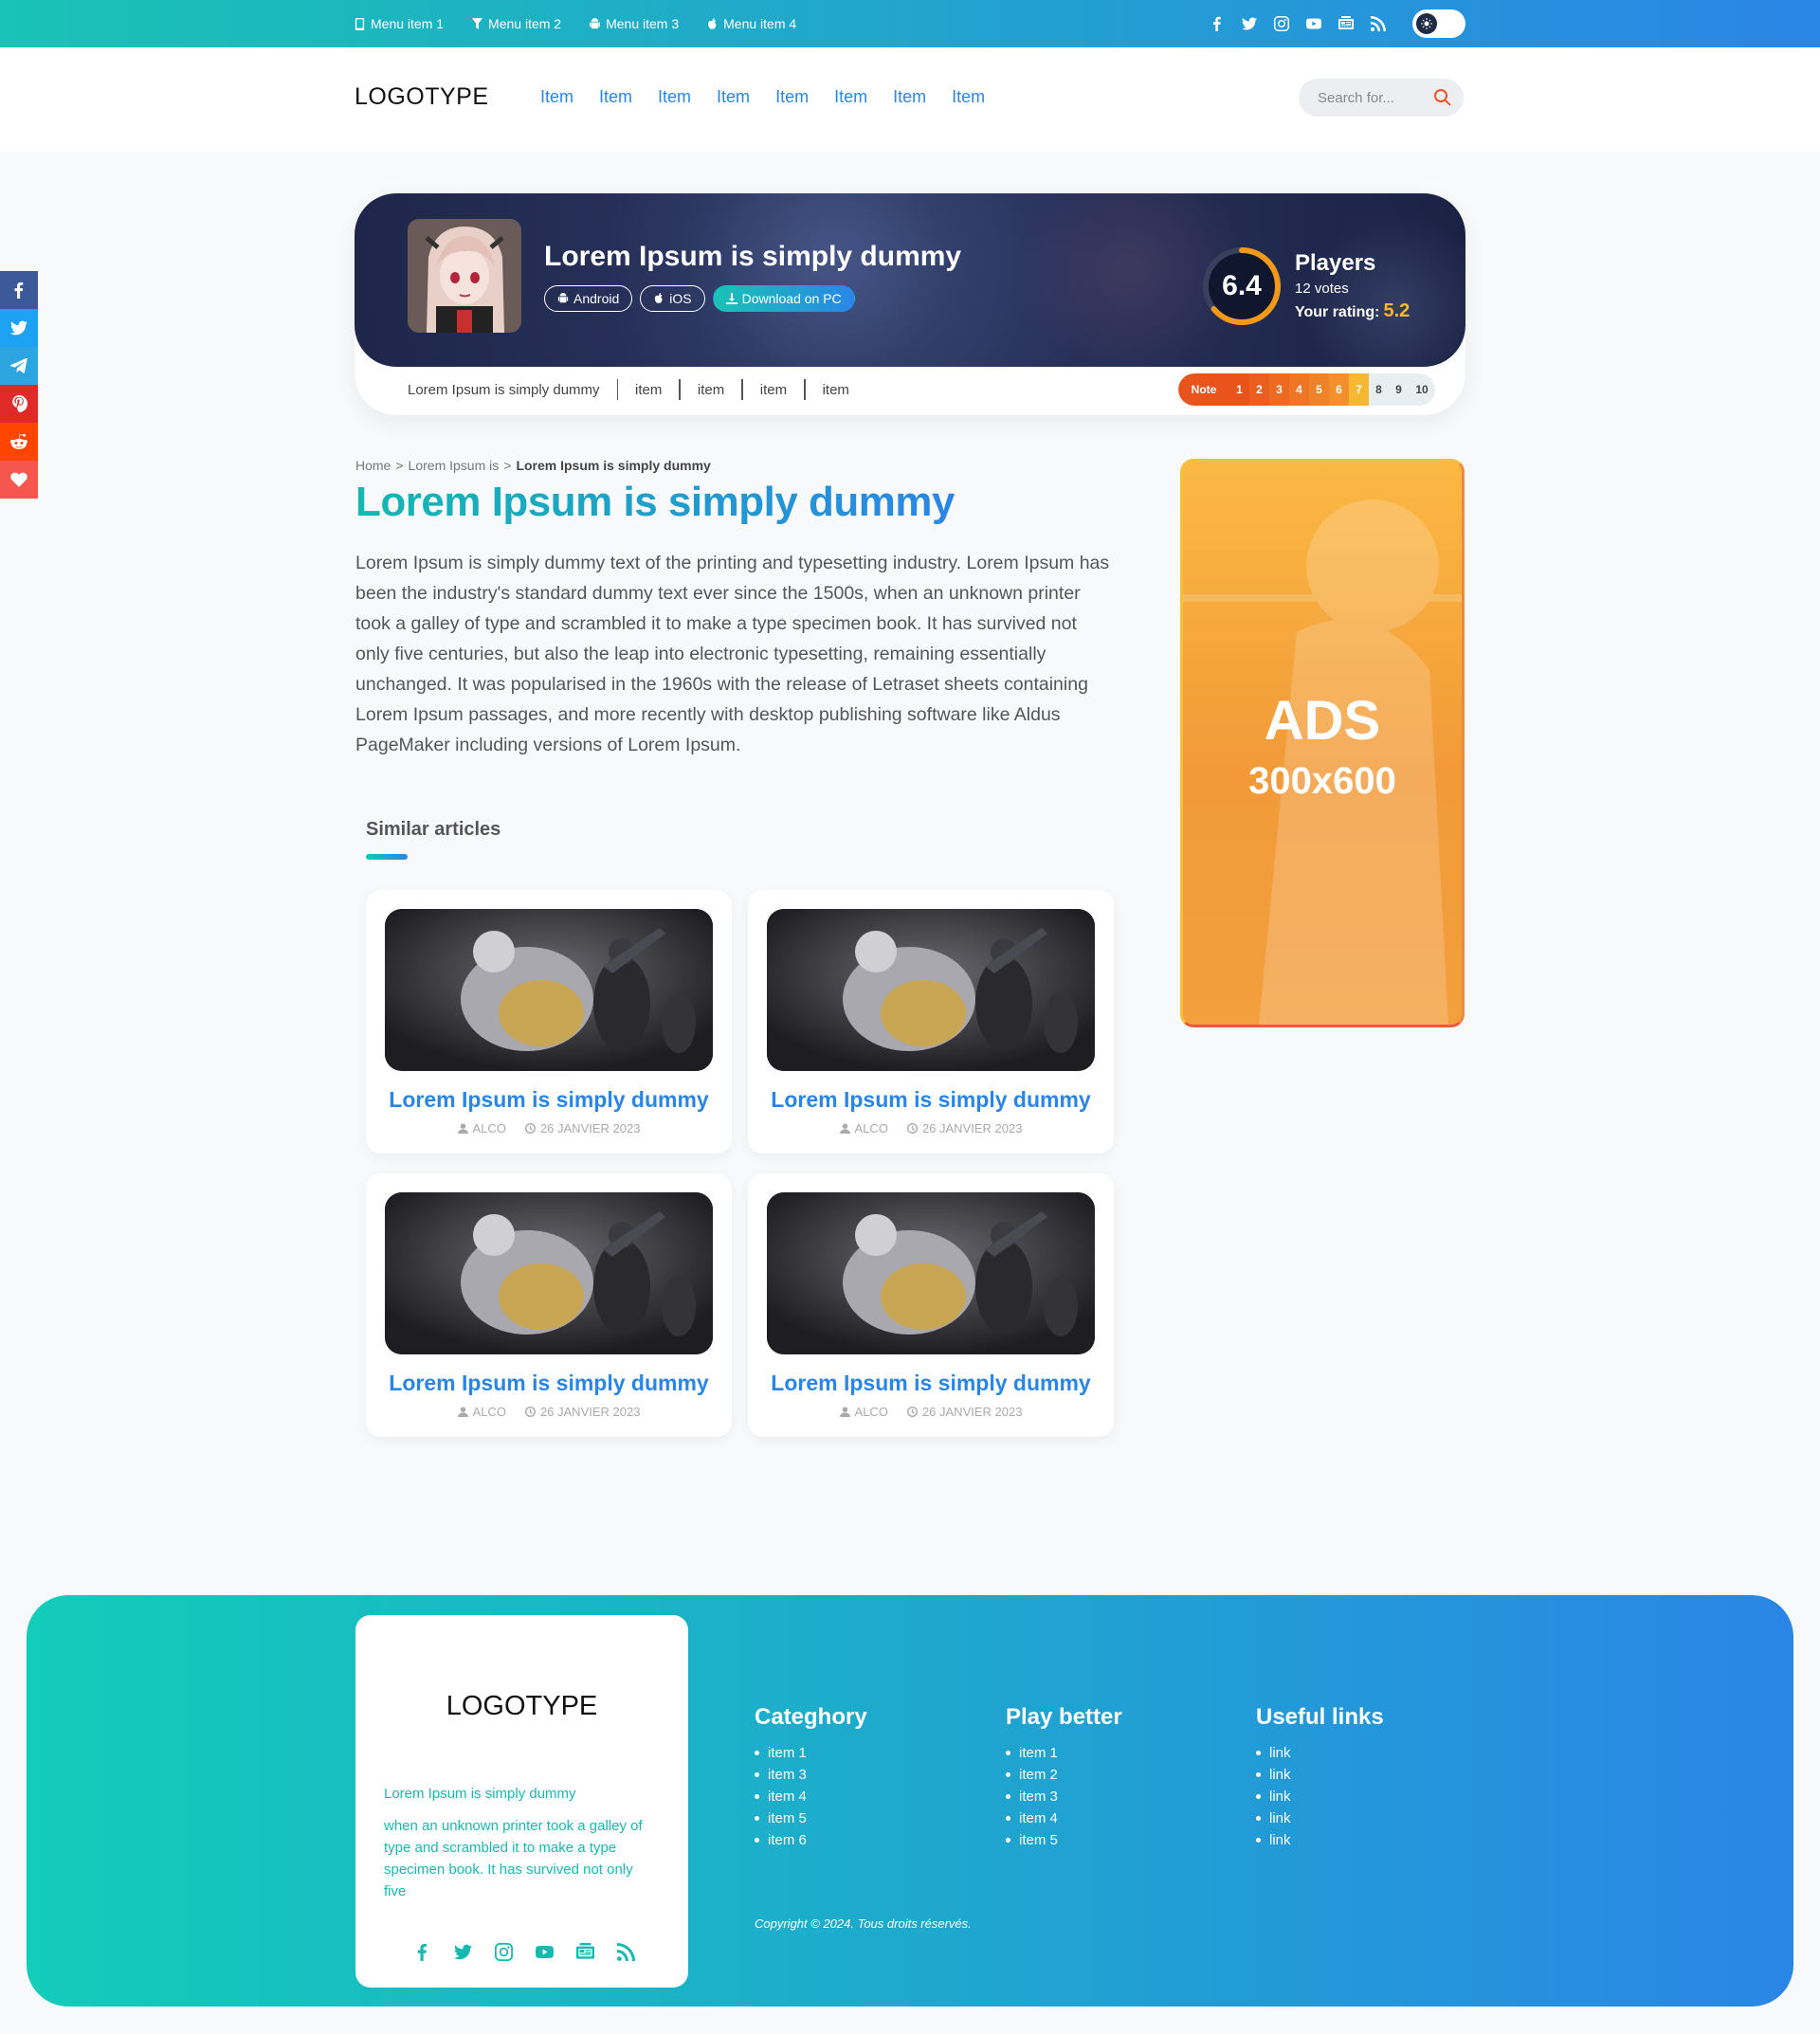  Describe the element at coordinates (1299, 389) in the screenshot. I see `note-option-4: 4` at that location.